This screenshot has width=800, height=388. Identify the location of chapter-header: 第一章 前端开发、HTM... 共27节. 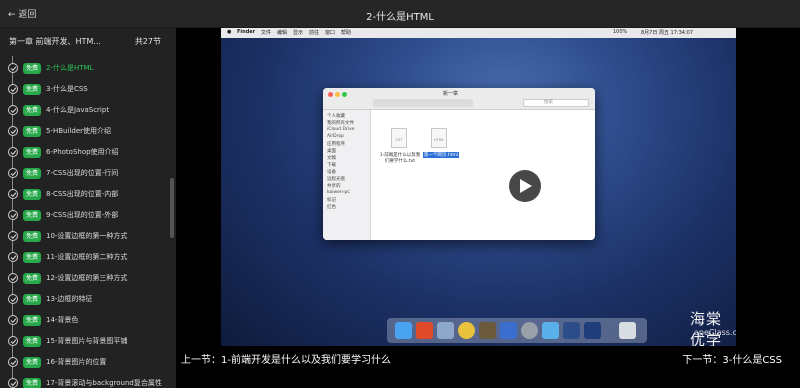
(85, 43).